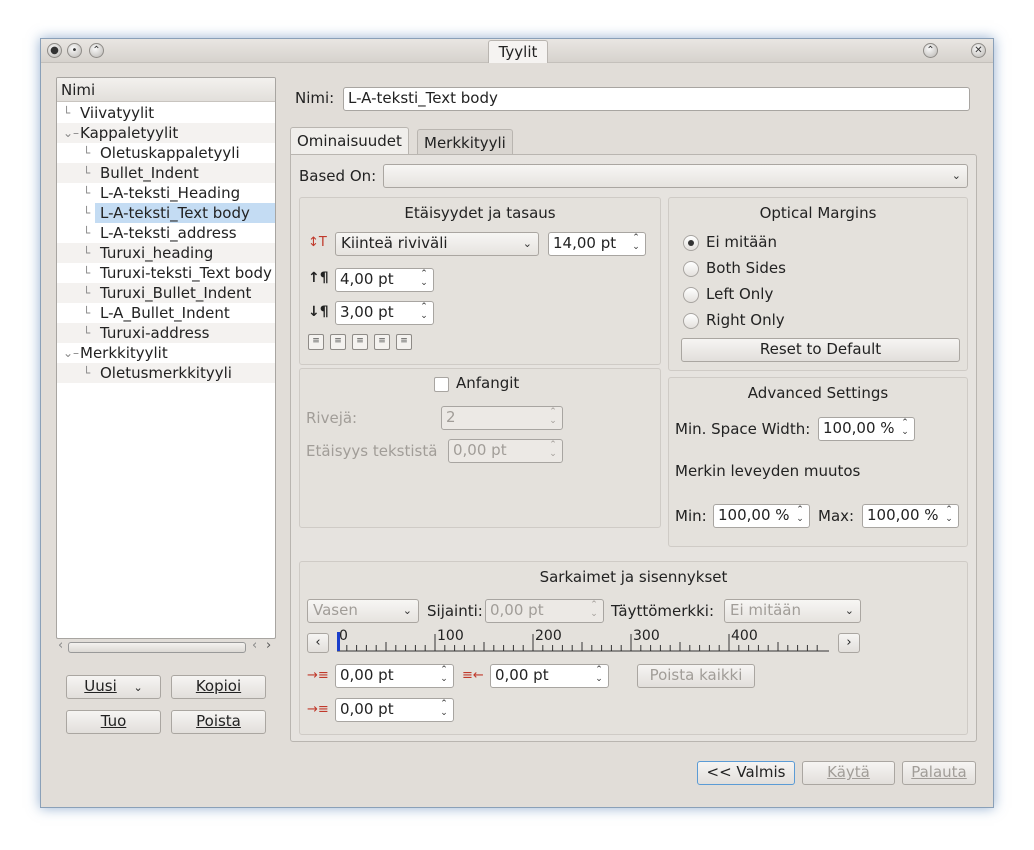  What do you see at coordinates (761, 516) in the screenshot?
I see `glyph-min-input: 100,00 % ⌃ ⌄` at bounding box center [761, 516].